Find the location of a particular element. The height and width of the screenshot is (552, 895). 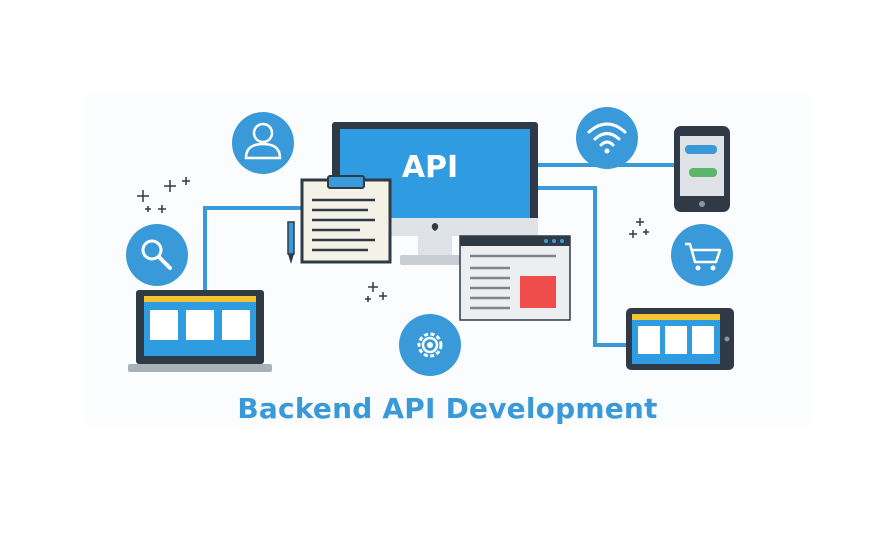

search-icon is located at coordinates (157, 255).